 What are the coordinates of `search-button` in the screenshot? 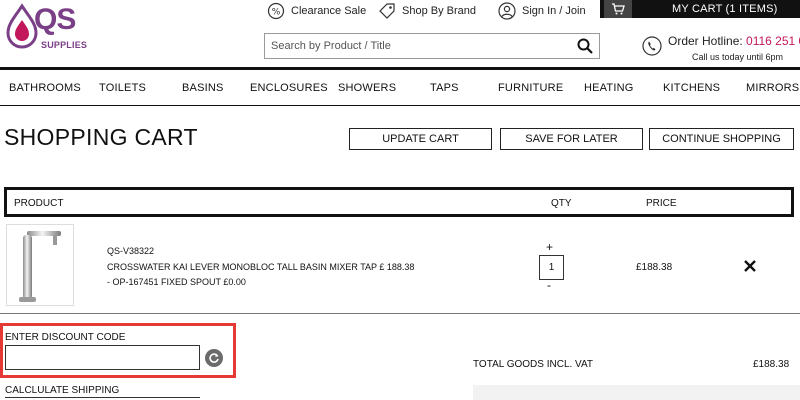 It's located at (585, 46).